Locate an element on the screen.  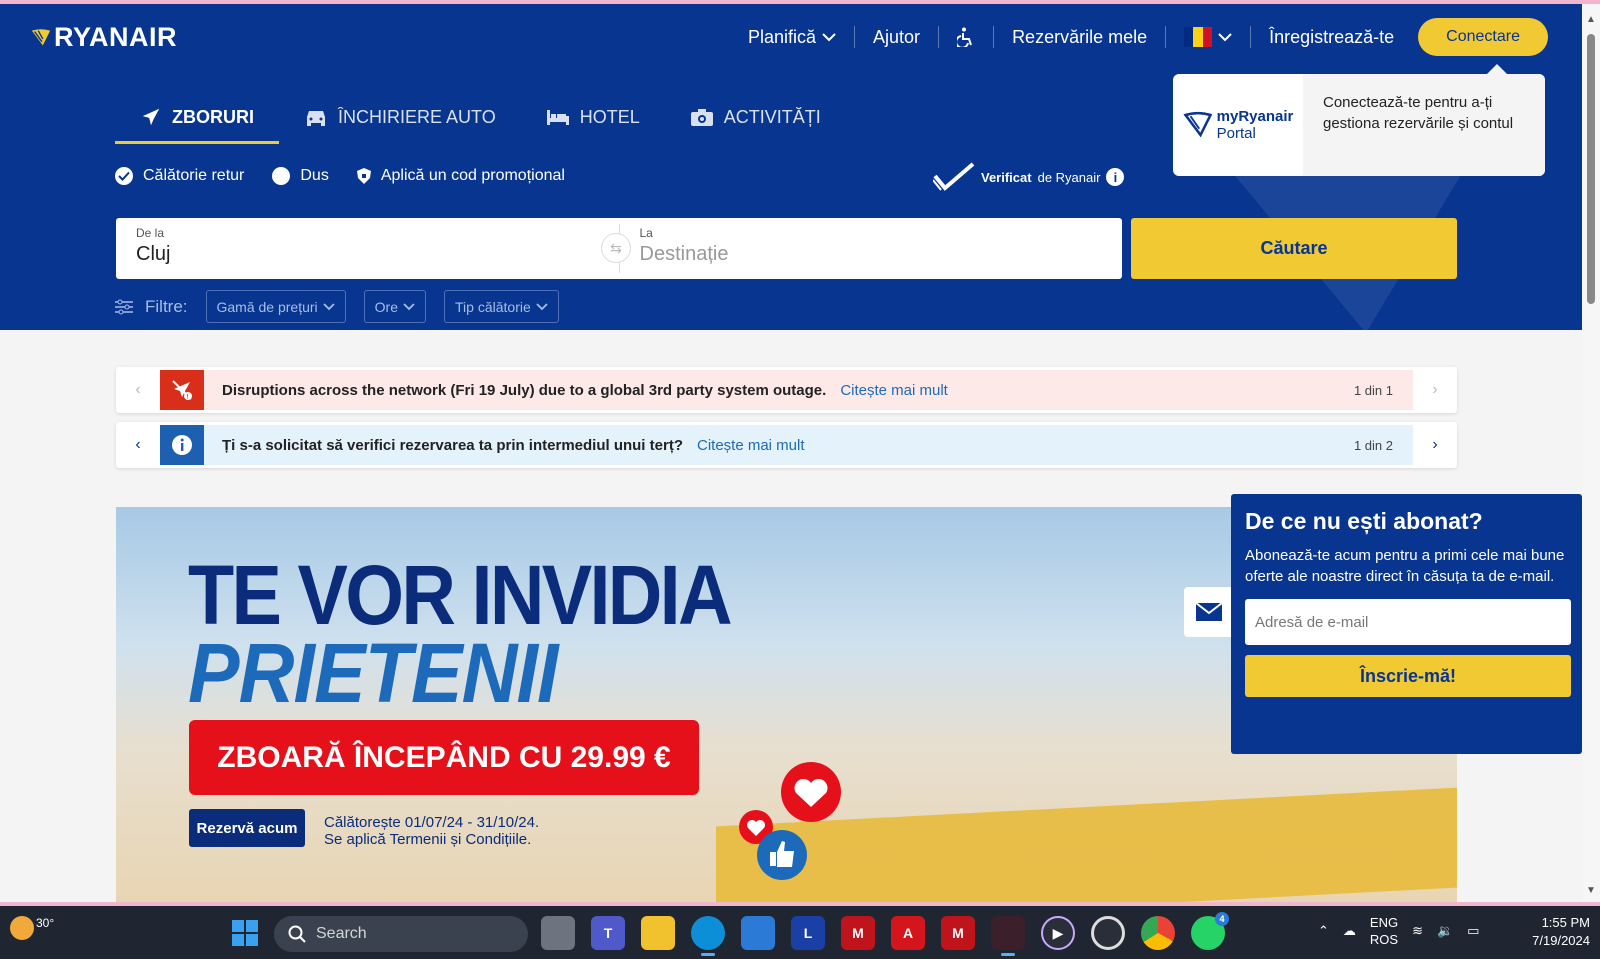
edge-browser-icon is located at coordinates (708, 936).